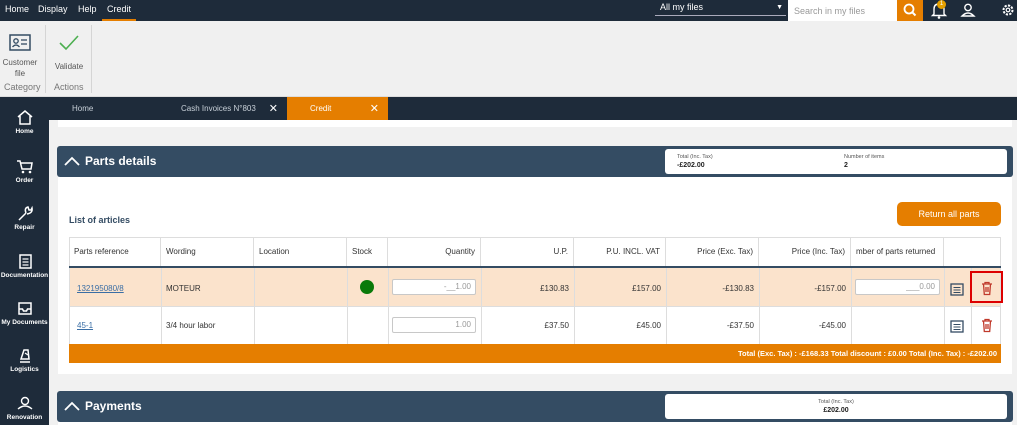 This screenshot has width=1017, height=425. What do you see at coordinates (556, 325) in the screenshot?
I see `part-unit-price: £37.50` at bounding box center [556, 325].